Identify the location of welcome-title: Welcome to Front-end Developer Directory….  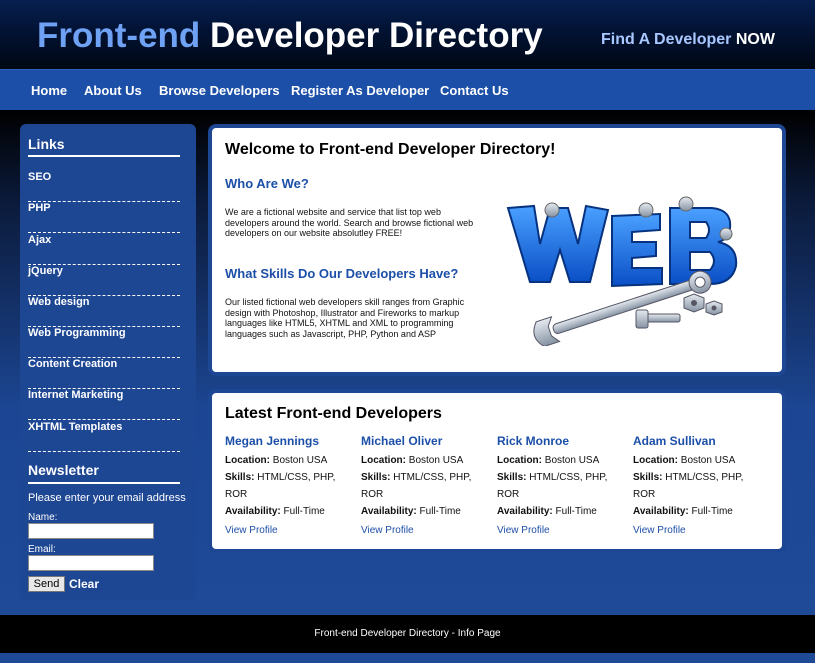
(390, 149).